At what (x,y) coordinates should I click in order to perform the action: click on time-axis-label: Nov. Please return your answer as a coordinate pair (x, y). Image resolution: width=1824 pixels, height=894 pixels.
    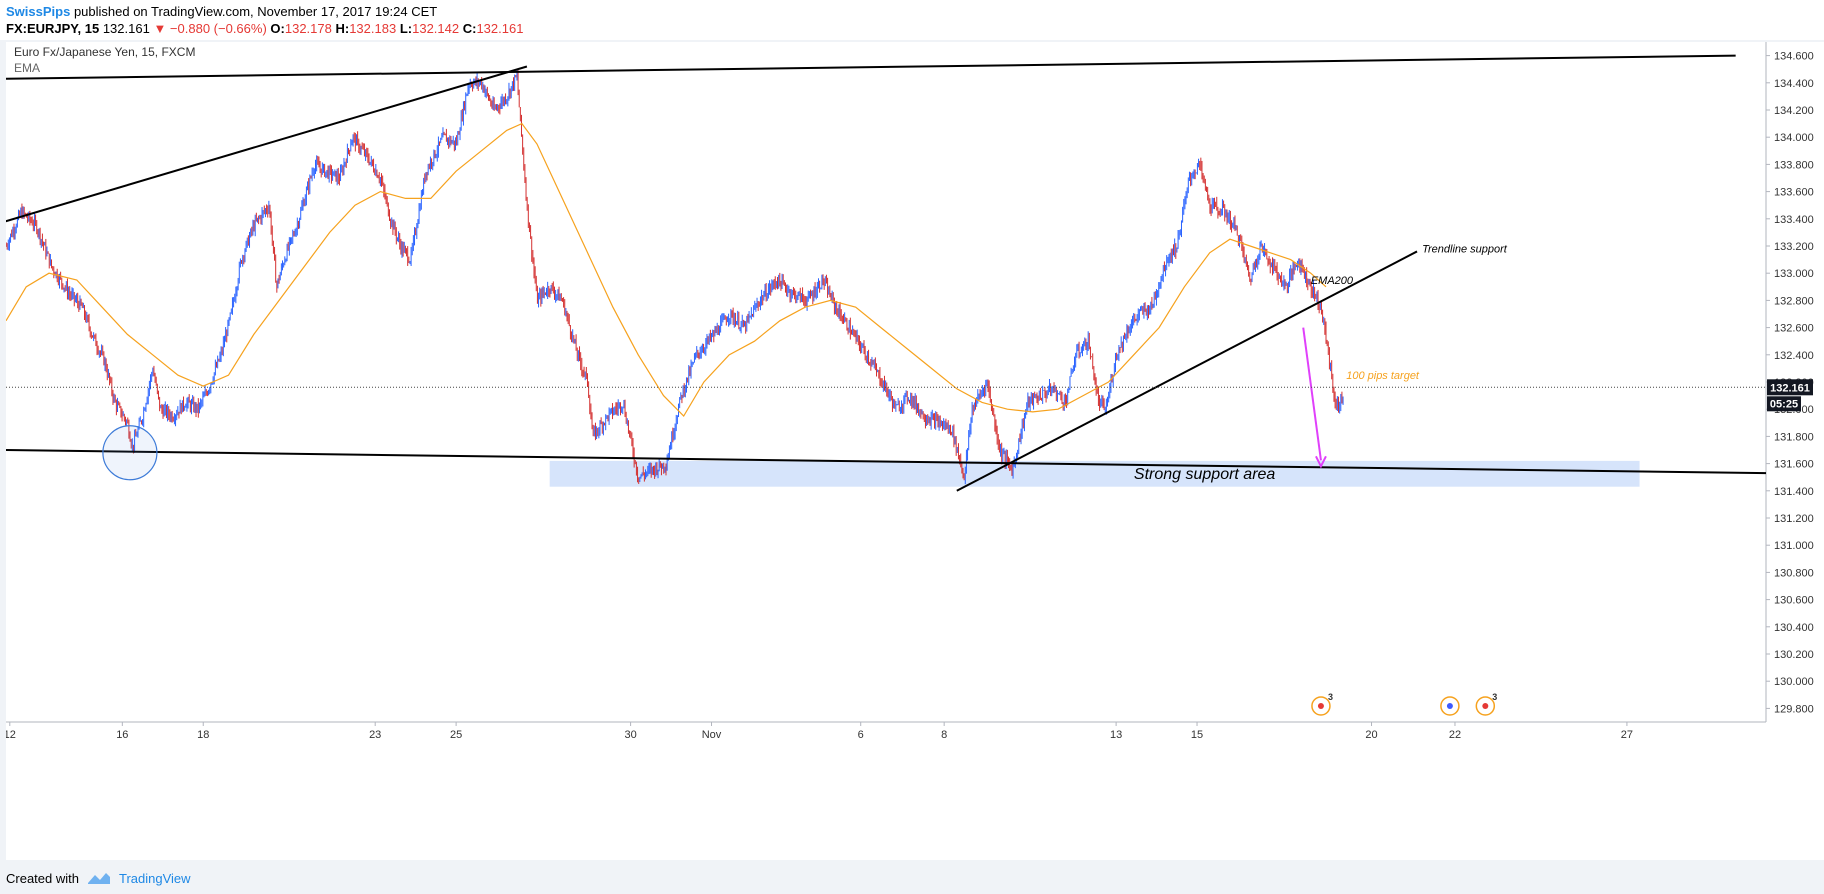
    Looking at the image, I should click on (712, 735).